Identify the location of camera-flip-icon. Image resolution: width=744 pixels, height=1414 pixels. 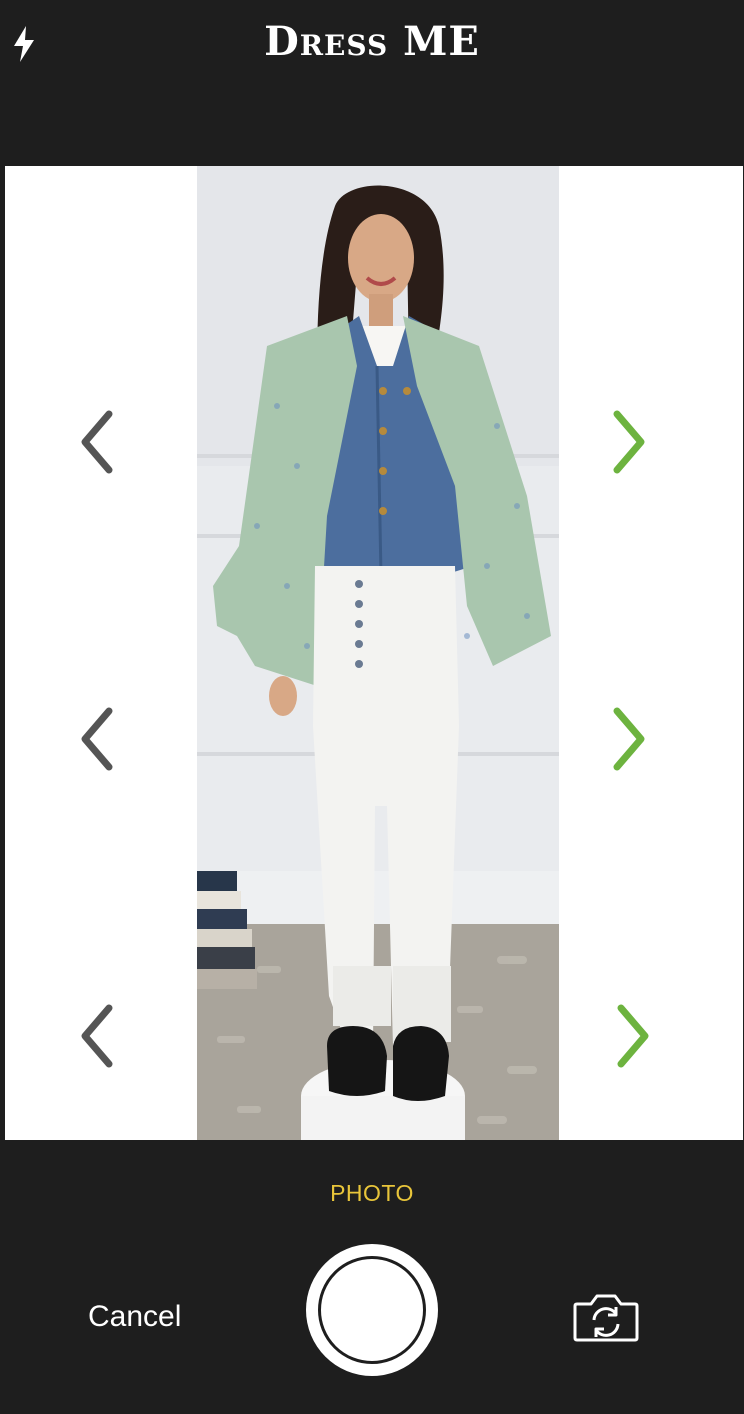
(606, 1317).